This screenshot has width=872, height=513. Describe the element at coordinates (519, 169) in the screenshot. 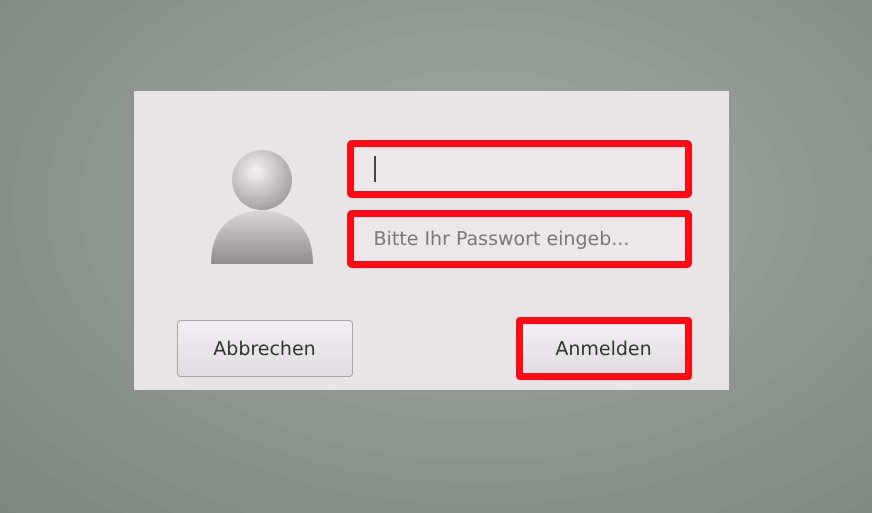

I see `username-field` at that location.